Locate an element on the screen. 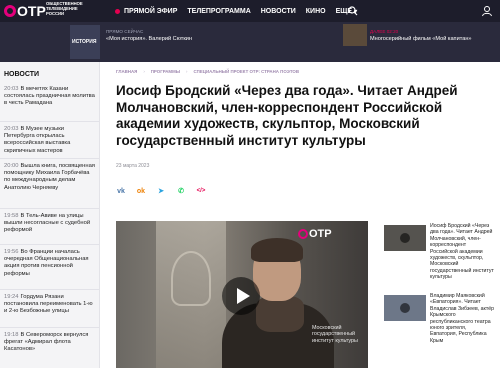  otr-logo: ОТР is located at coordinates (25, 11).